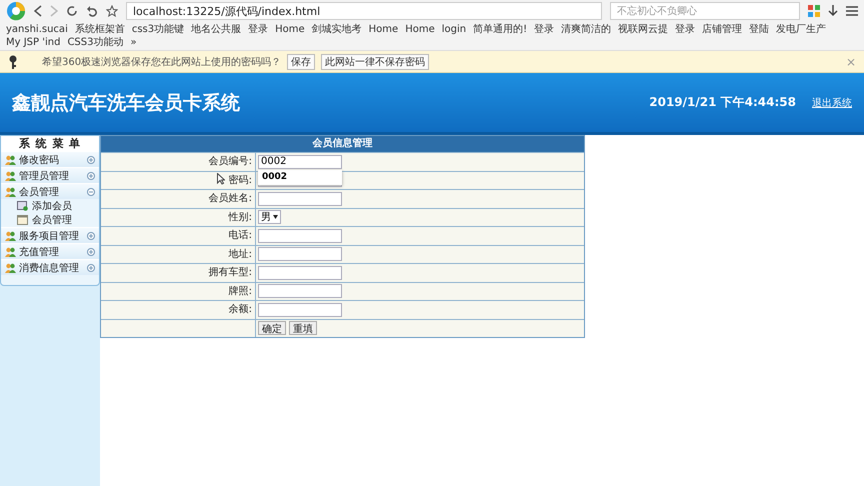  Describe the element at coordinates (162, 62) in the screenshot. I see `save-password-prompt: 希望360极速浏览器保存您在此网站上使用的密码吗？` at that location.